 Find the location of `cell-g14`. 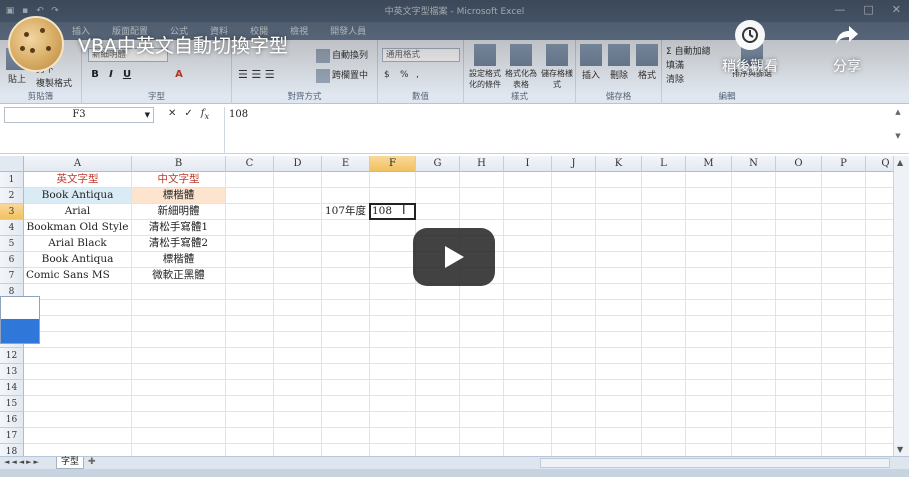

cell-g14 is located at coordinates (438, 388).